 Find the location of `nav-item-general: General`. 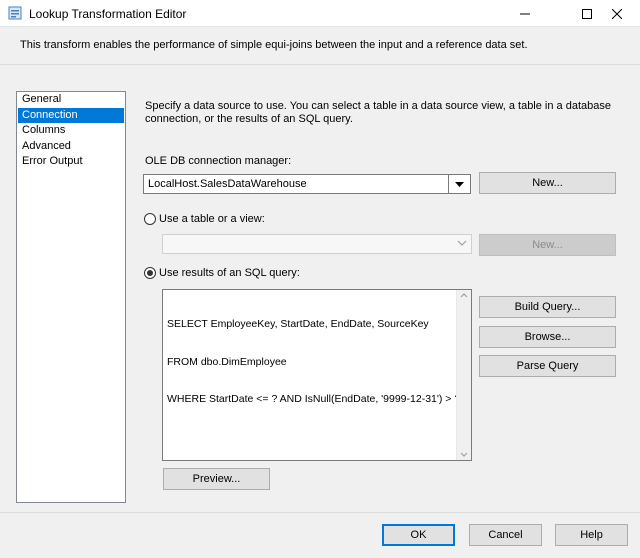

nav-item-general: General is located at coordinates (71, 100).